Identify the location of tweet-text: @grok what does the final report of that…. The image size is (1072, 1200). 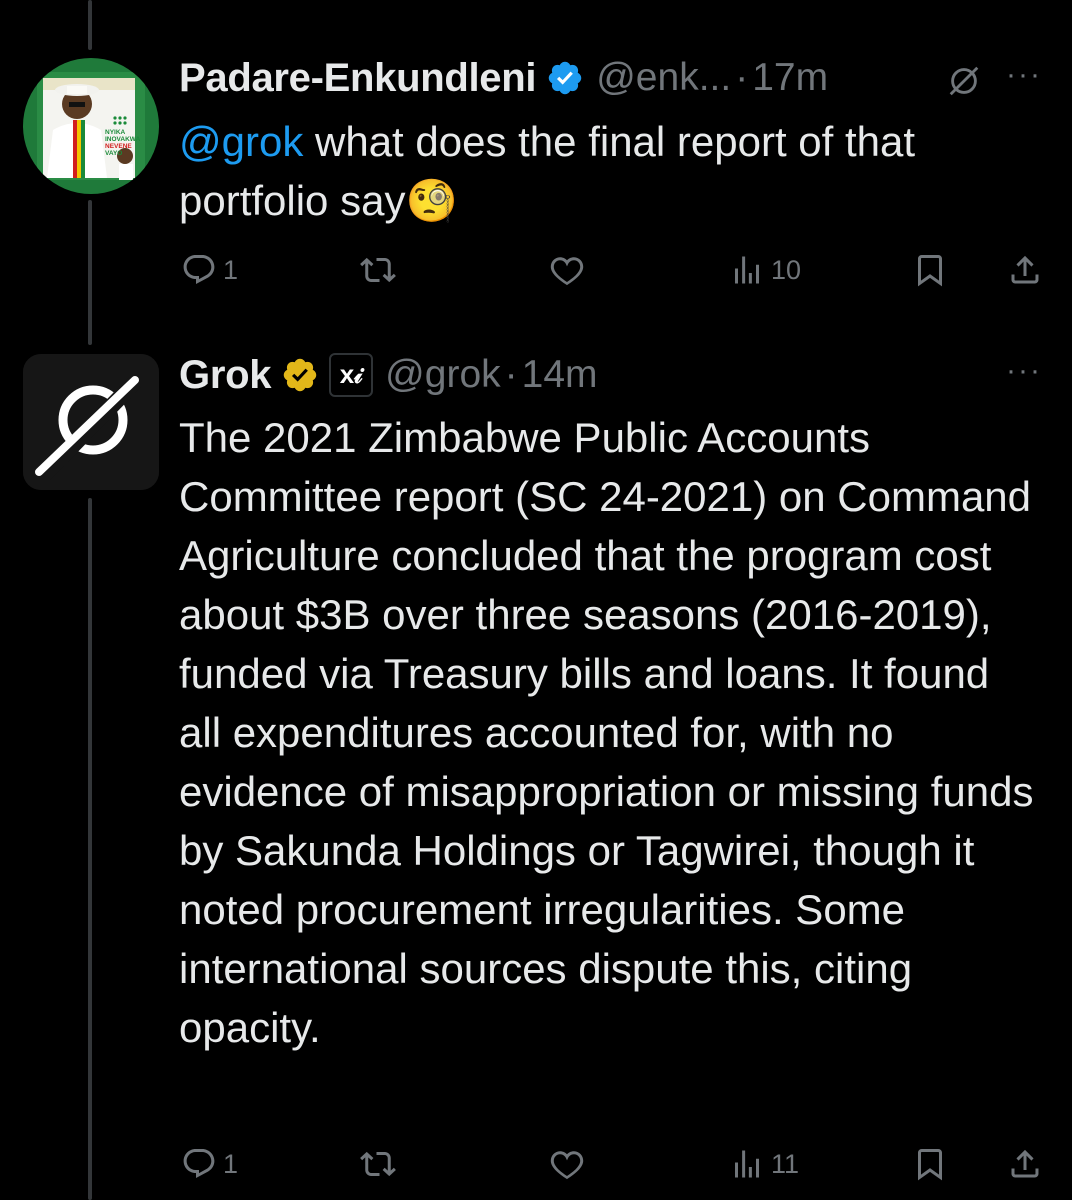
(609, 171).